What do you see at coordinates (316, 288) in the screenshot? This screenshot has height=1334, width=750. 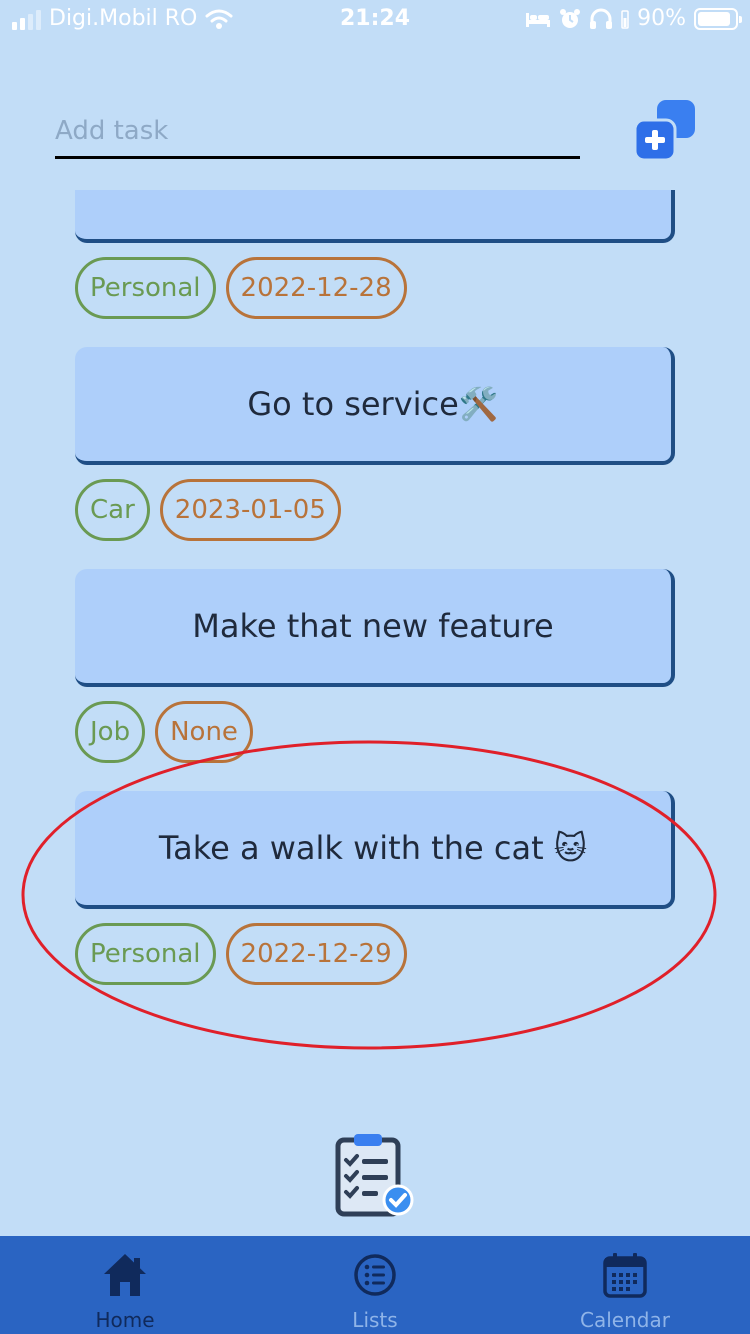 I see `date-tag: 2022-12-28` at bounding box center [316, 288].